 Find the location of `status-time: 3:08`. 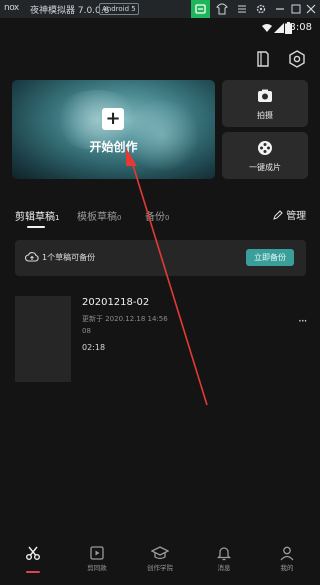

status-time: 3:08 is located at coordinates (300, 27).